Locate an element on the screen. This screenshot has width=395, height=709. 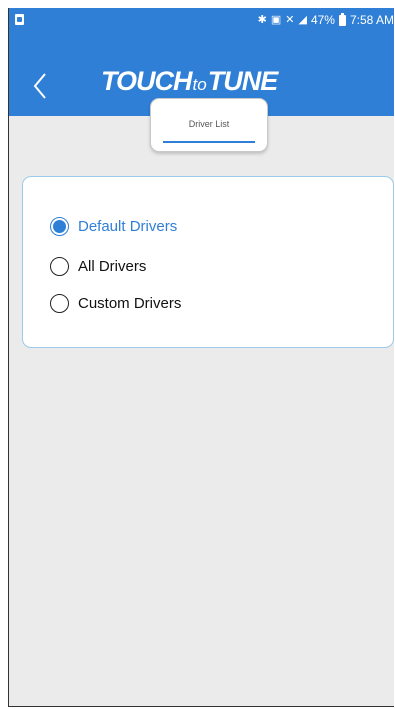
tab-label: Driver List is located at coordinates (209, 124).